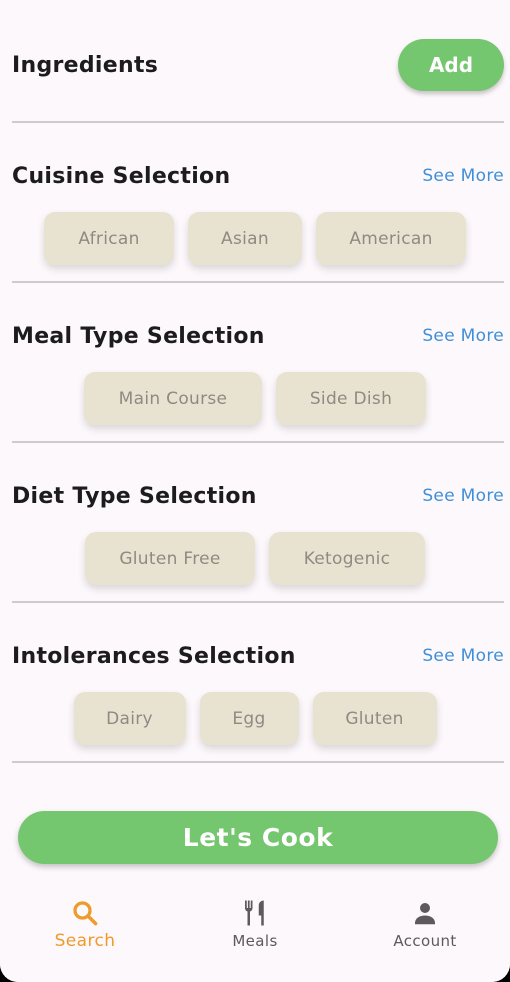  I want to click on diet-type-chip-group: Gluten Free Ketogenic, so click(255, 558).